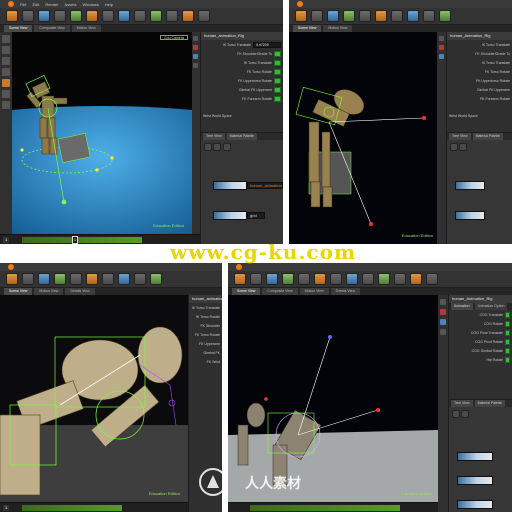 This screenshot has height=512, width=512. What do you see at coordinates (174, 37) in the screenshot?
I see `viewport-camera-chip: Edu Camera` at bounding box center [174, 37].